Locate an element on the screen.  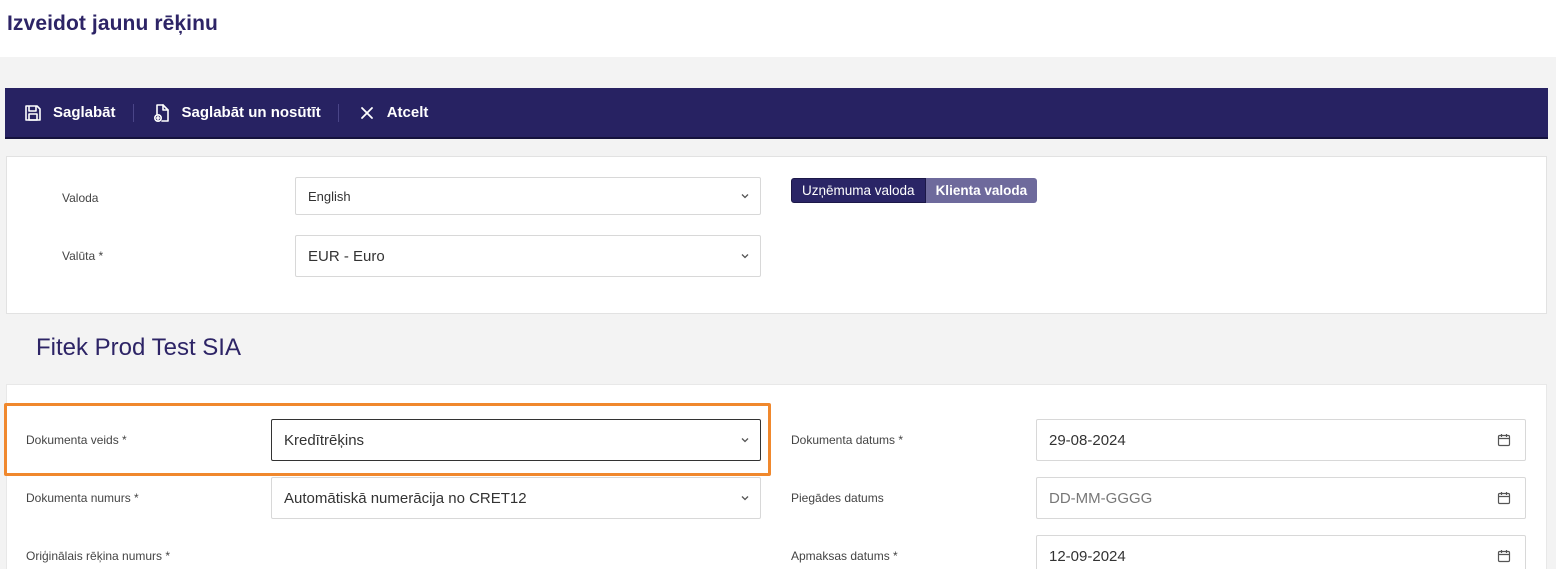
document-type-value: Kredītrēķins is located at coordinates (324, 440).